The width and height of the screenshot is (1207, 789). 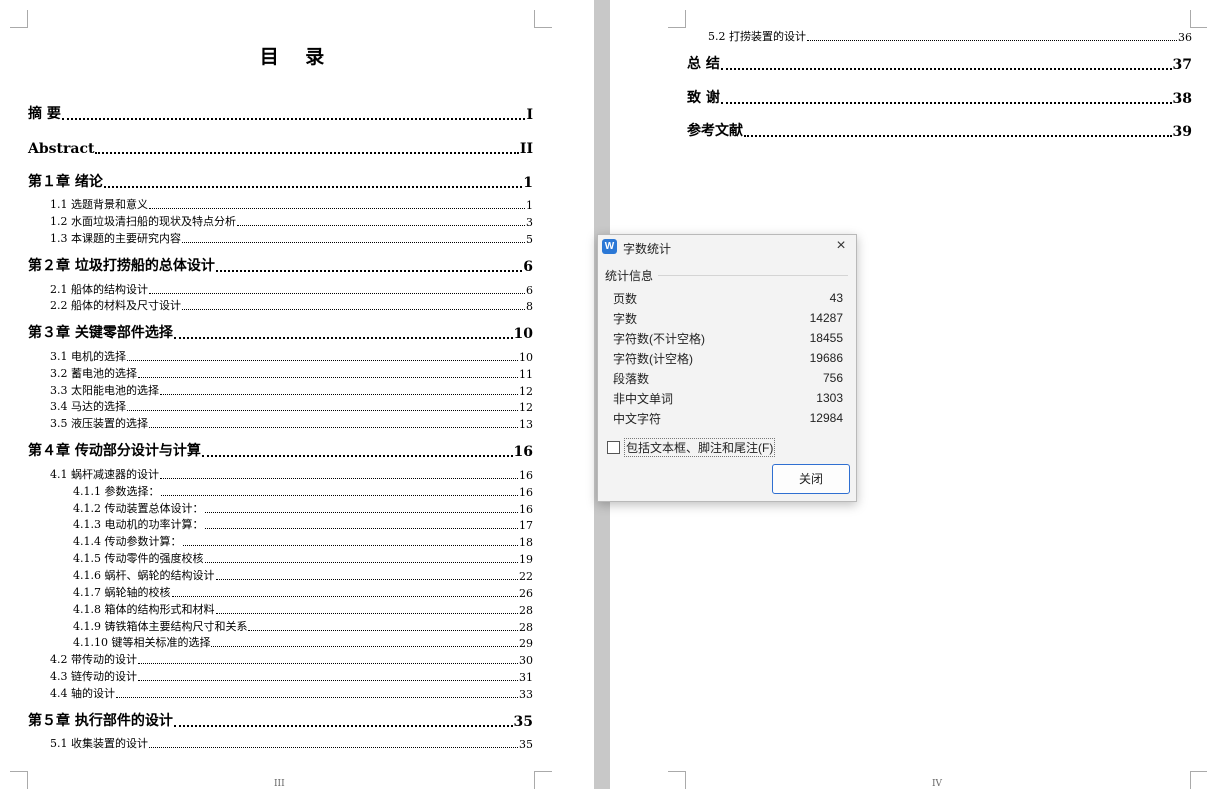 I want to click on stat-row: 字符数(不计空格) 18455, so click(x=728, y=338).